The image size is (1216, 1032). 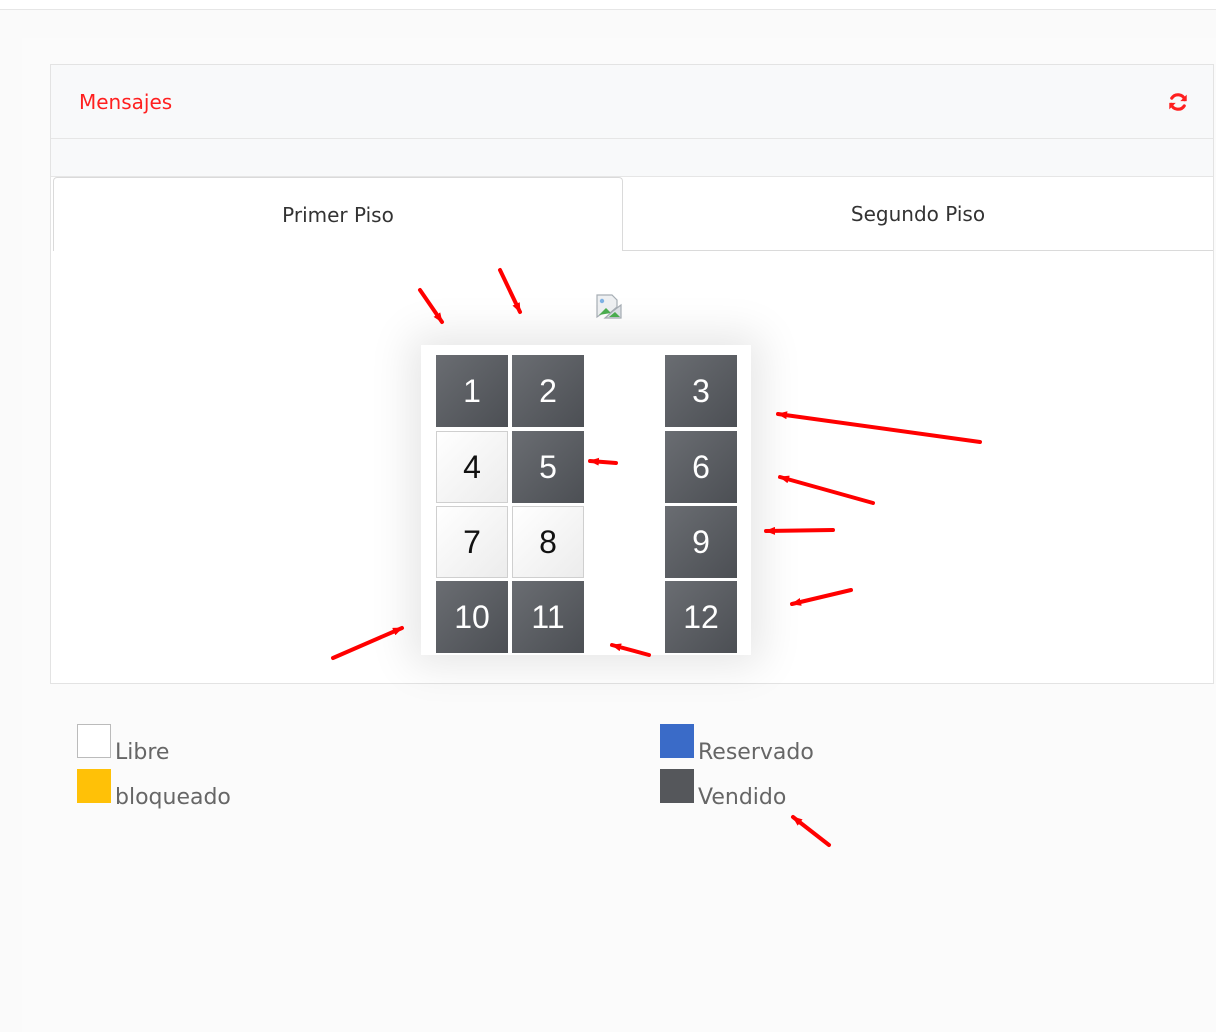 I want to click on tab-segundo-piso: Segundo Piso, so click(x=918, y=214).